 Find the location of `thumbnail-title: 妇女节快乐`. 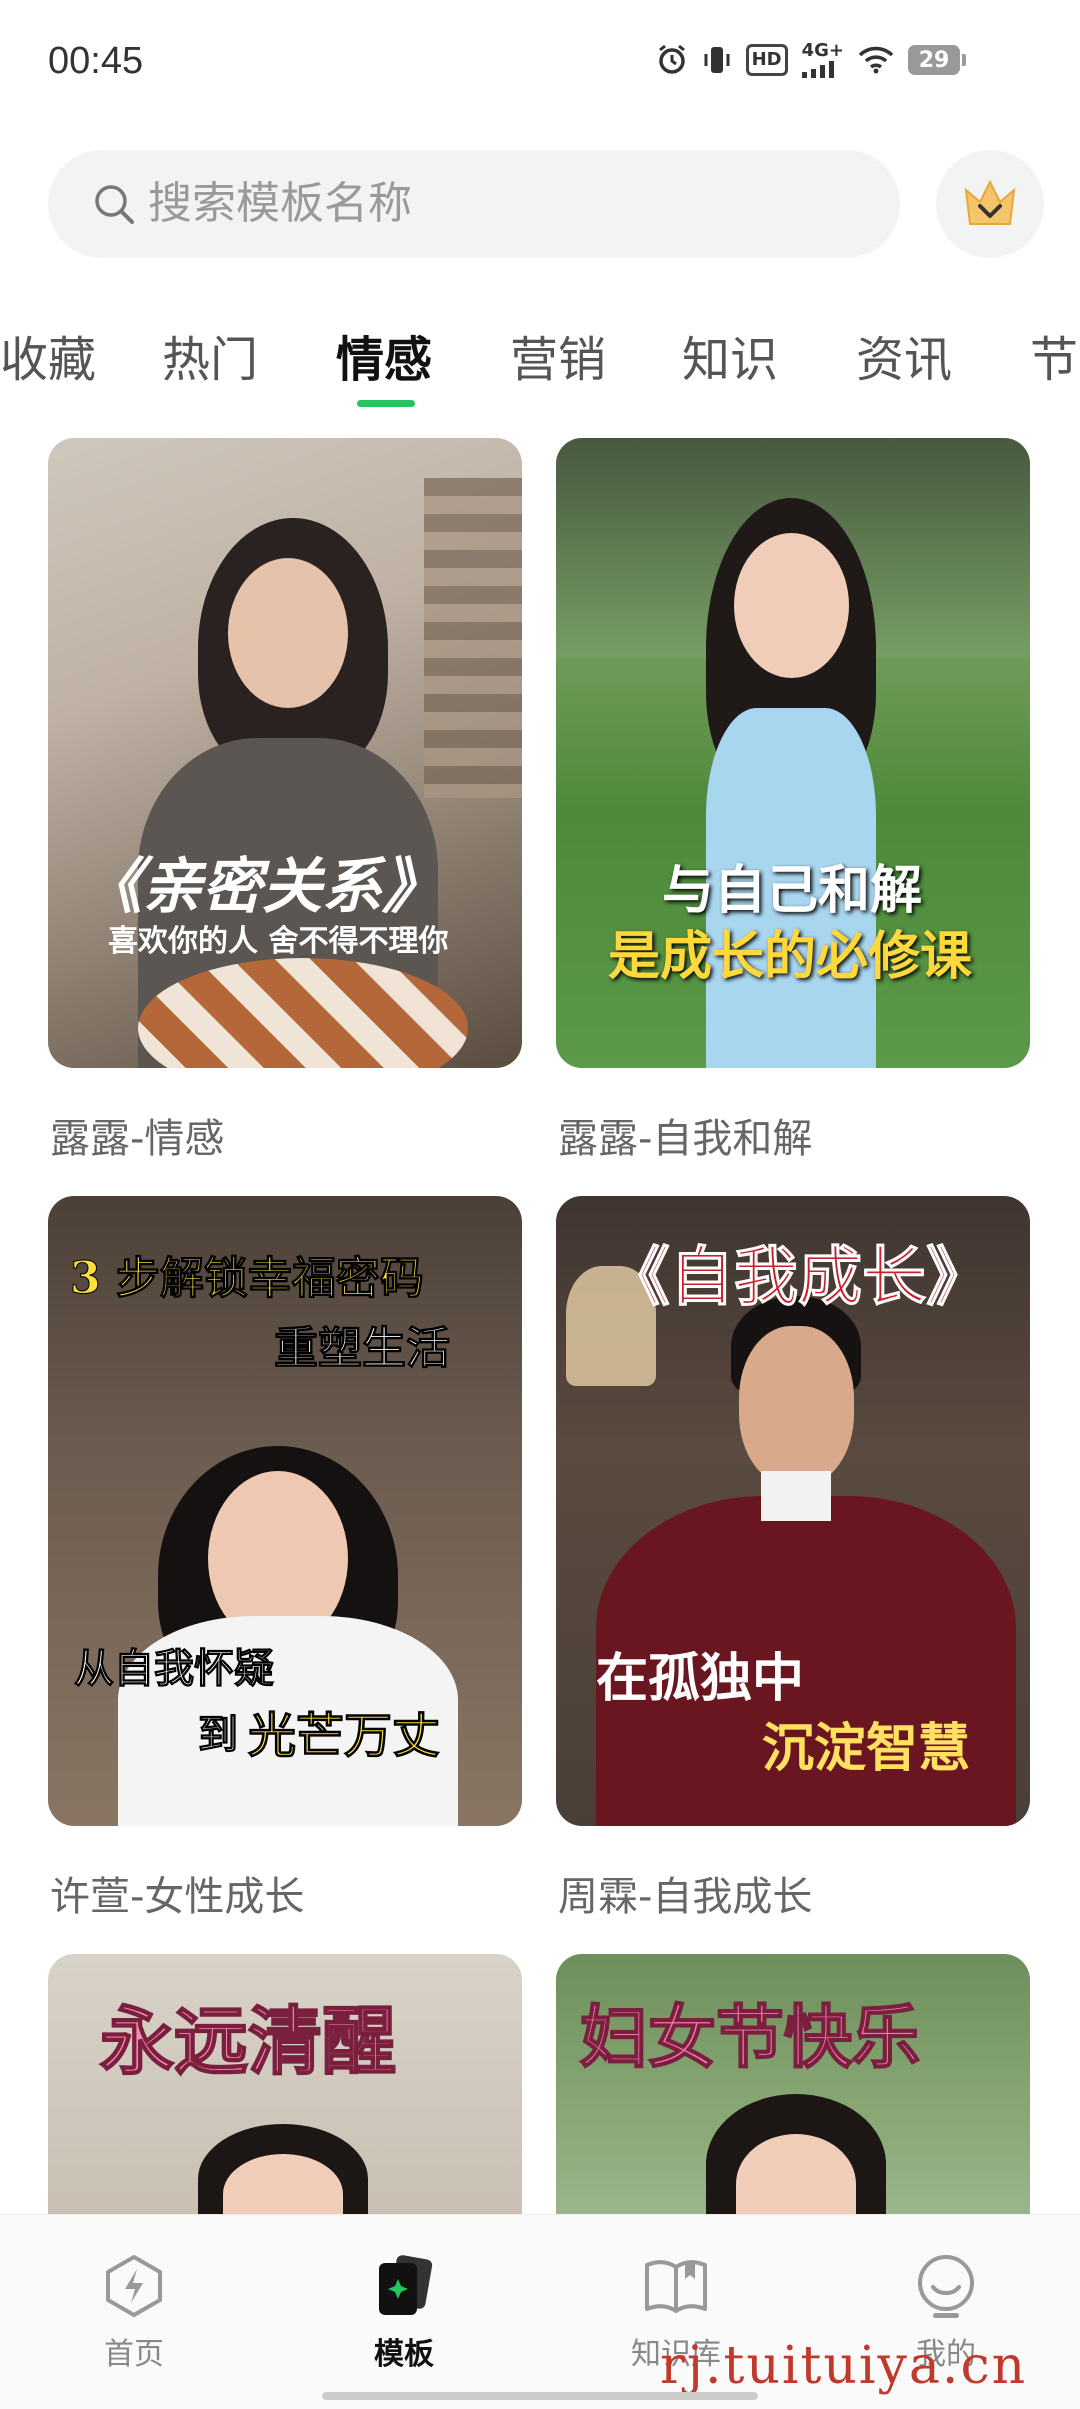

thumbnail-title: 妇女节快乐 is located at coordinates (750, 2038).